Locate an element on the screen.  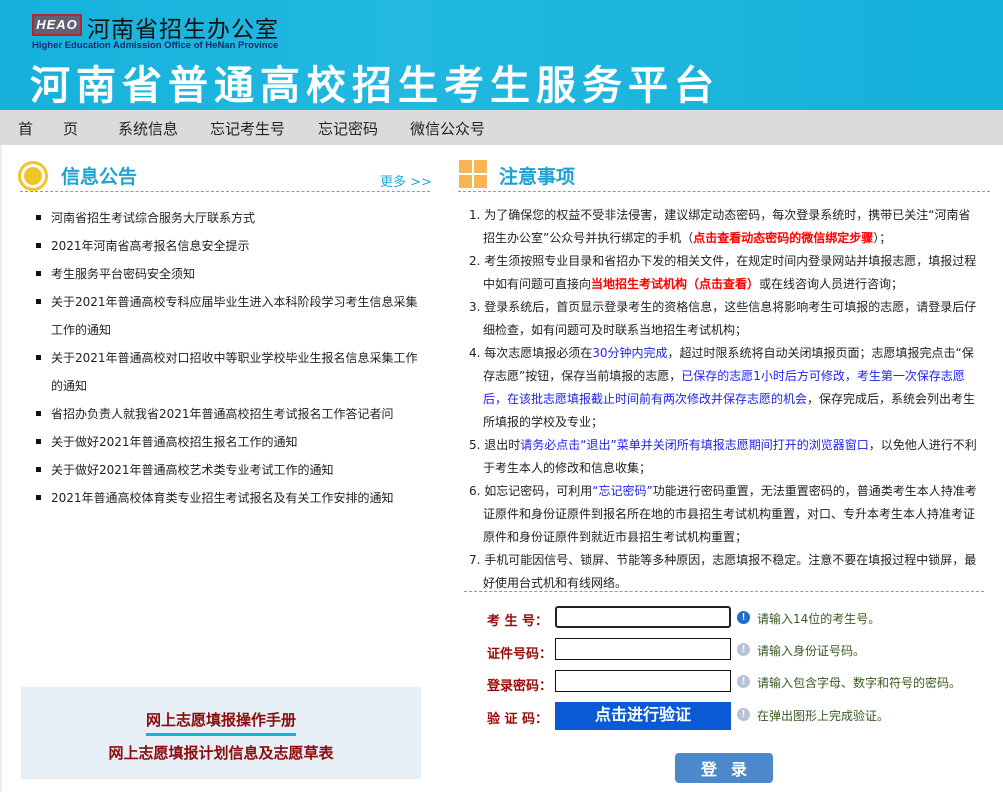
notice-circle-icon is located at coordinates (33, 176).